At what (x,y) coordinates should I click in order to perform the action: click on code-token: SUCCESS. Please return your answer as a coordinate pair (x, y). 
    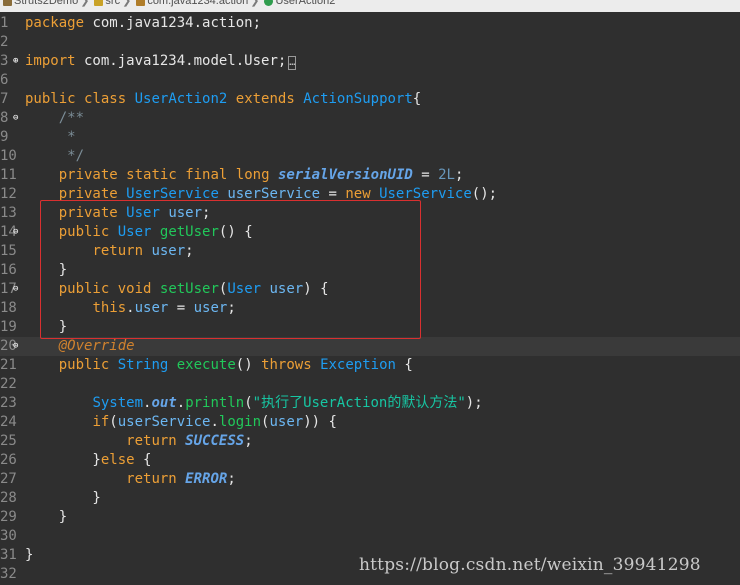
    Looking at the image, I should click on (215, 441).